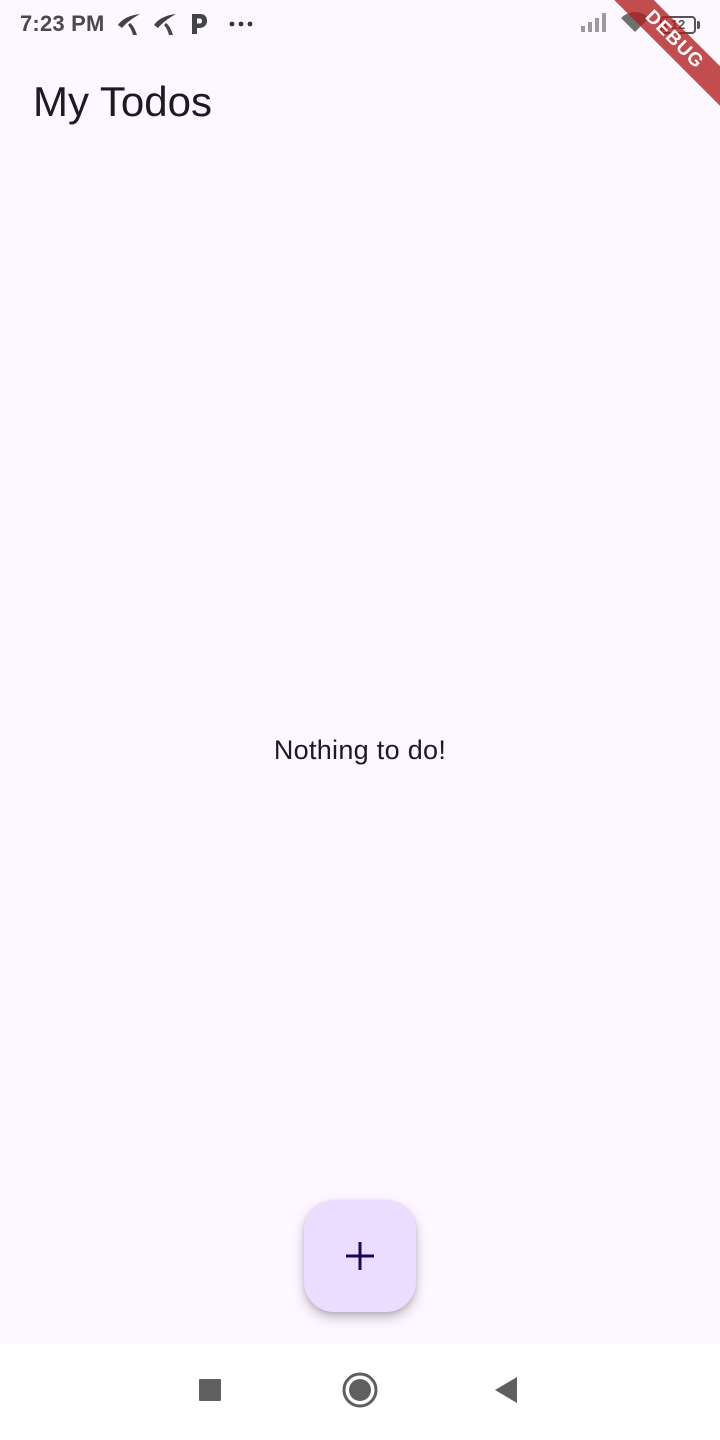  I want to click on plus-icon, so click(360, 1256).